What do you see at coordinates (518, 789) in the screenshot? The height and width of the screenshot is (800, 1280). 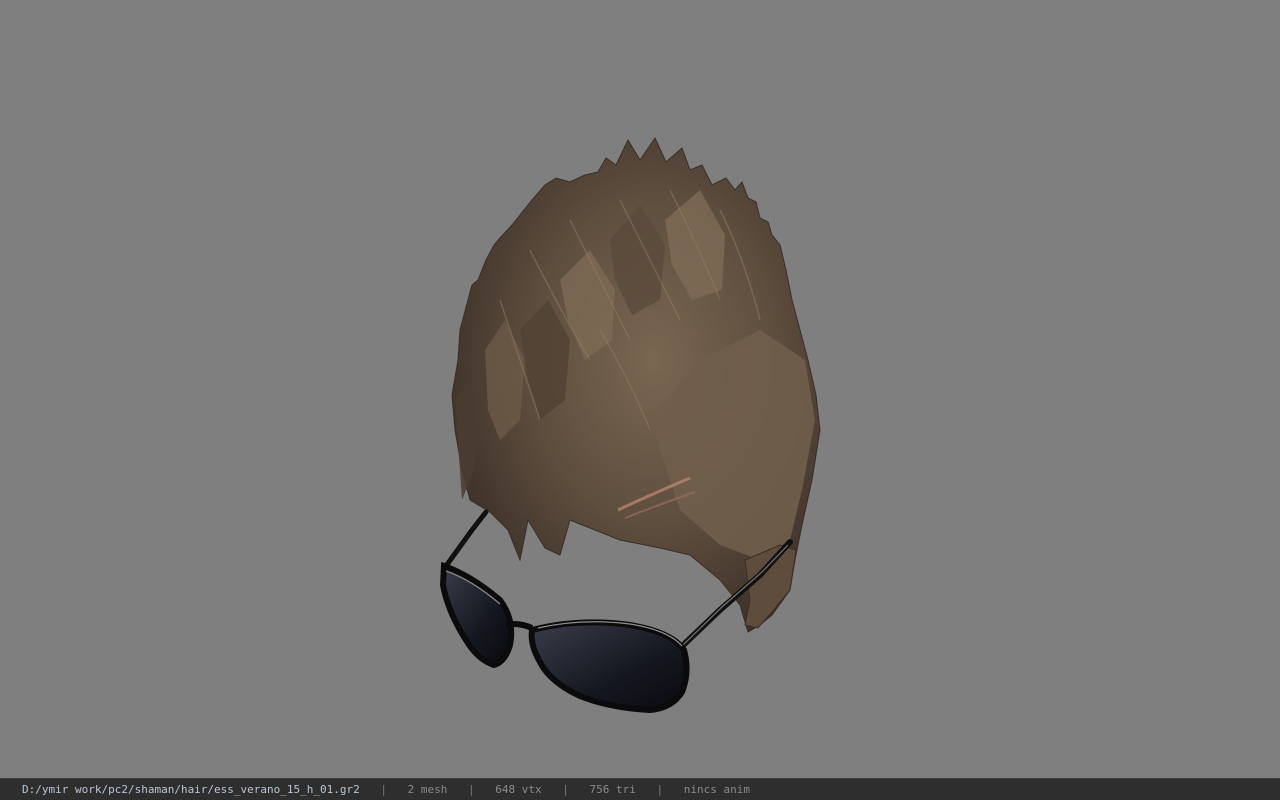 I see `vertex-count-label: 648 vtx` at bounding box center [518, 789].